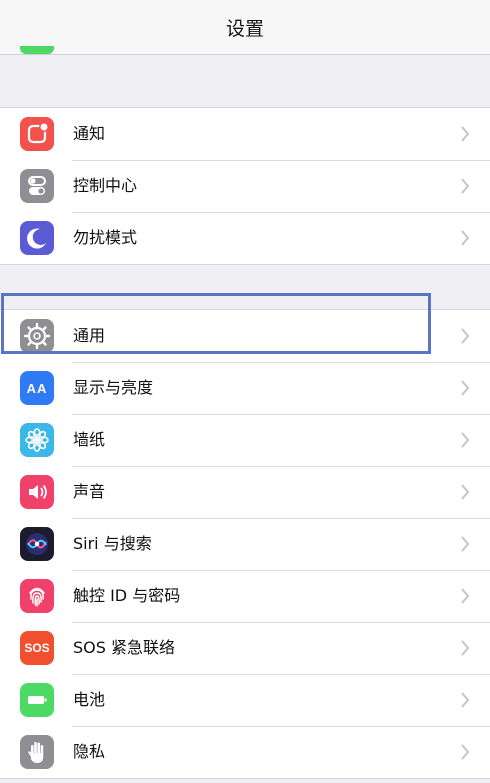 The width and height of the screenshot is (490, 783). What do you see at coordinates (89, 699) in the screenshot?
I see `settings-row-label: 电池` at bounding box center [89, 699].